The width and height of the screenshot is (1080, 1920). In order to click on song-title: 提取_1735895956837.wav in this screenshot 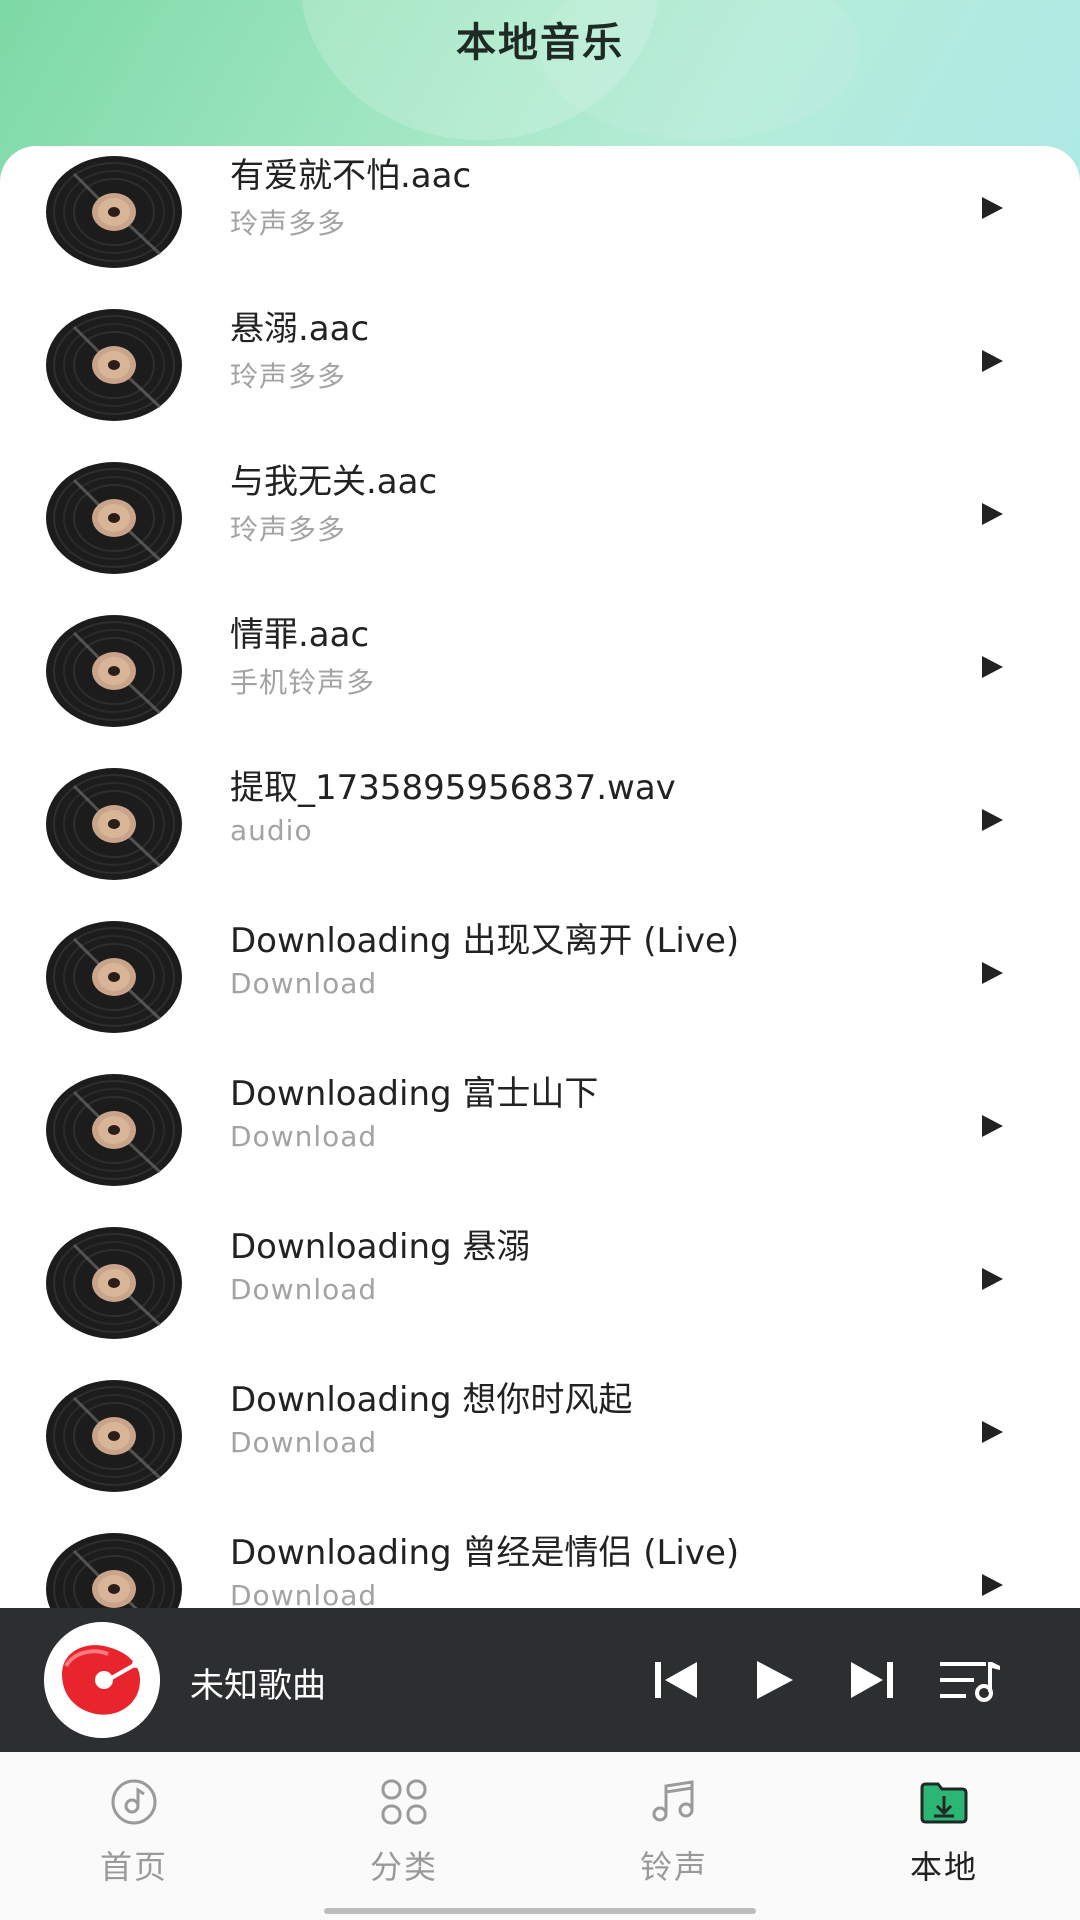, I will do `click(453, 788)`.